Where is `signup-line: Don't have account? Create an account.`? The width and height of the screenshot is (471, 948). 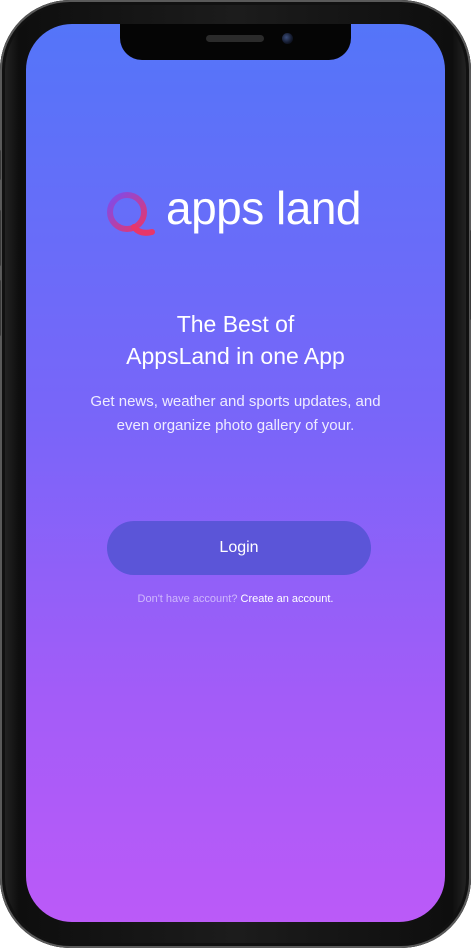
signup-line: Don't have account? Create an account. is located at coordinates (235, 599).